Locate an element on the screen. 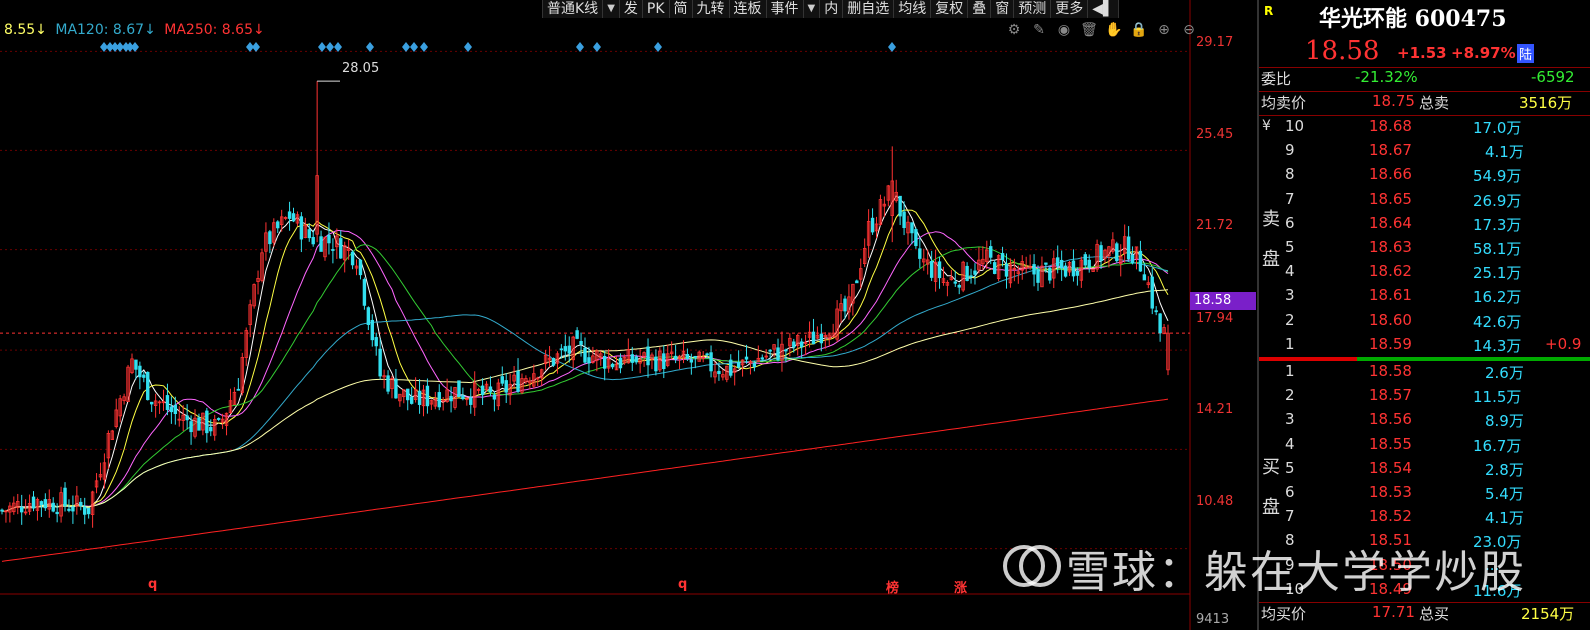 This screenshot has width=1590, height=630. q-marker: q is located at coordinates (153, 584).